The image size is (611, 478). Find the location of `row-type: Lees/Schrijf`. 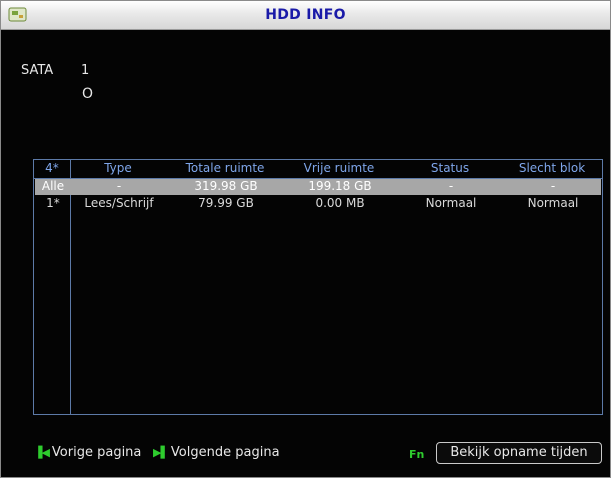

row-type: Lees/Schrijf is located at coordinates (119, 203).